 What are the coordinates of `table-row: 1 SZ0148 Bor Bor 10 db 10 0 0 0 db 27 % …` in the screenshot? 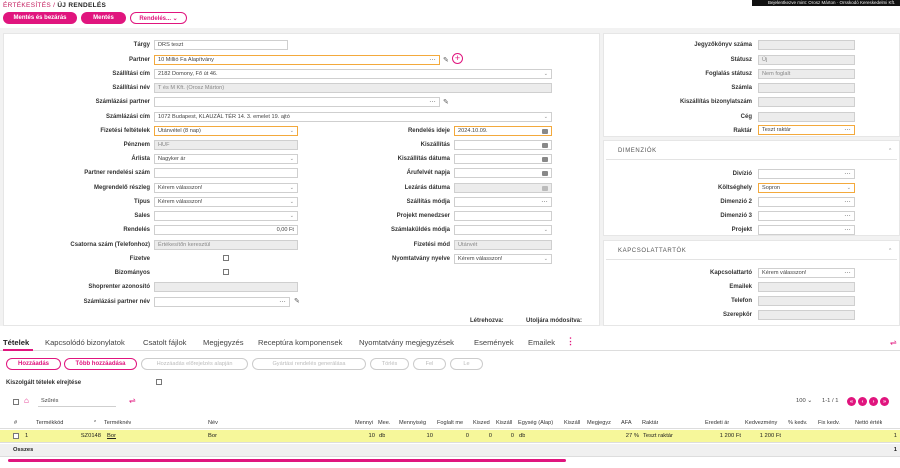 It's located at (450, 436).